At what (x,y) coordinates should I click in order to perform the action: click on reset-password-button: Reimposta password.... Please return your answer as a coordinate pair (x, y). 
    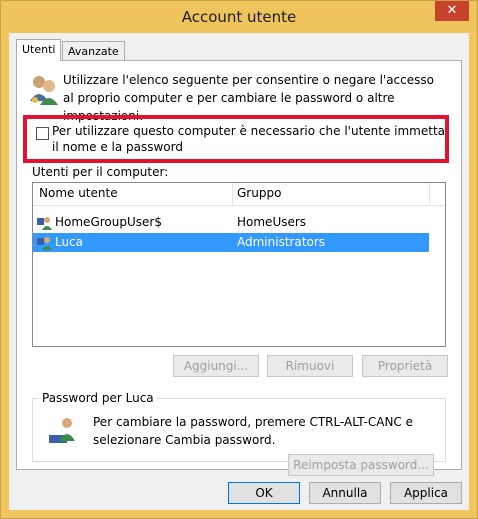
    Looking at the image, I should click on (361, 465).